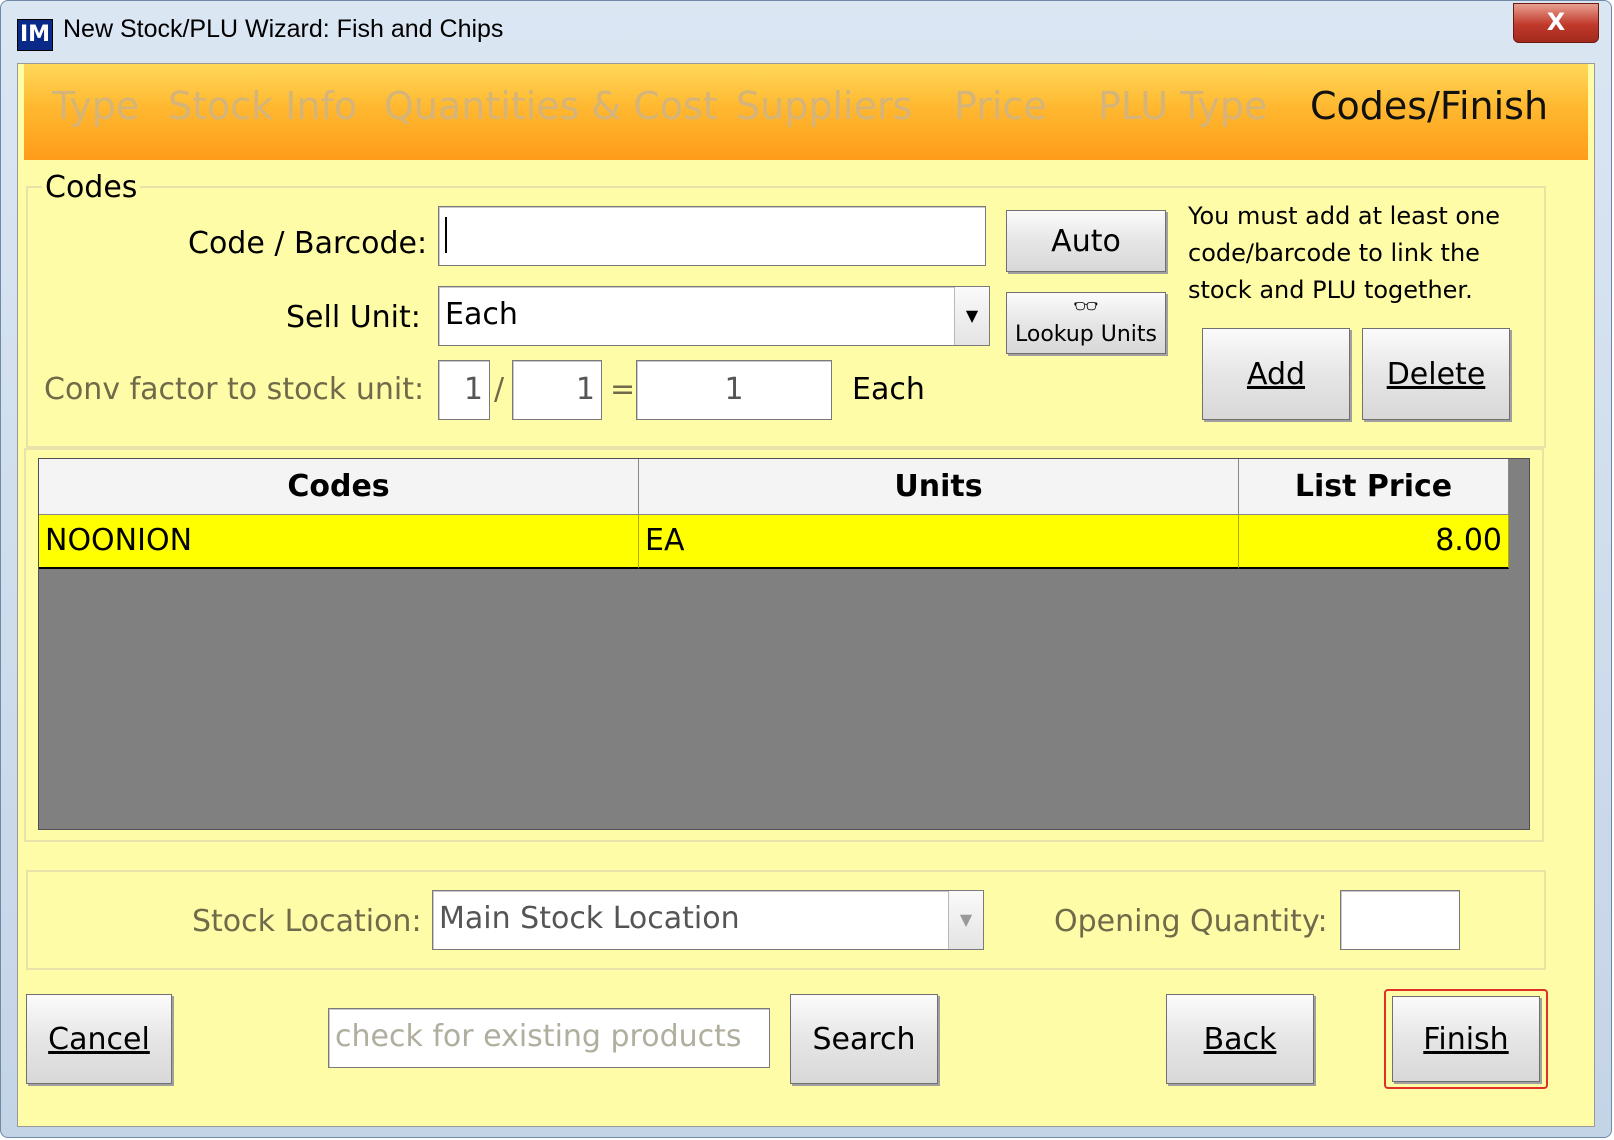 Image resolution: width=1614 pixels, height=1140 pixels. I want to click on window-title: New Stock/PLU Wizard: Fish and Chips, so click(283, 29).